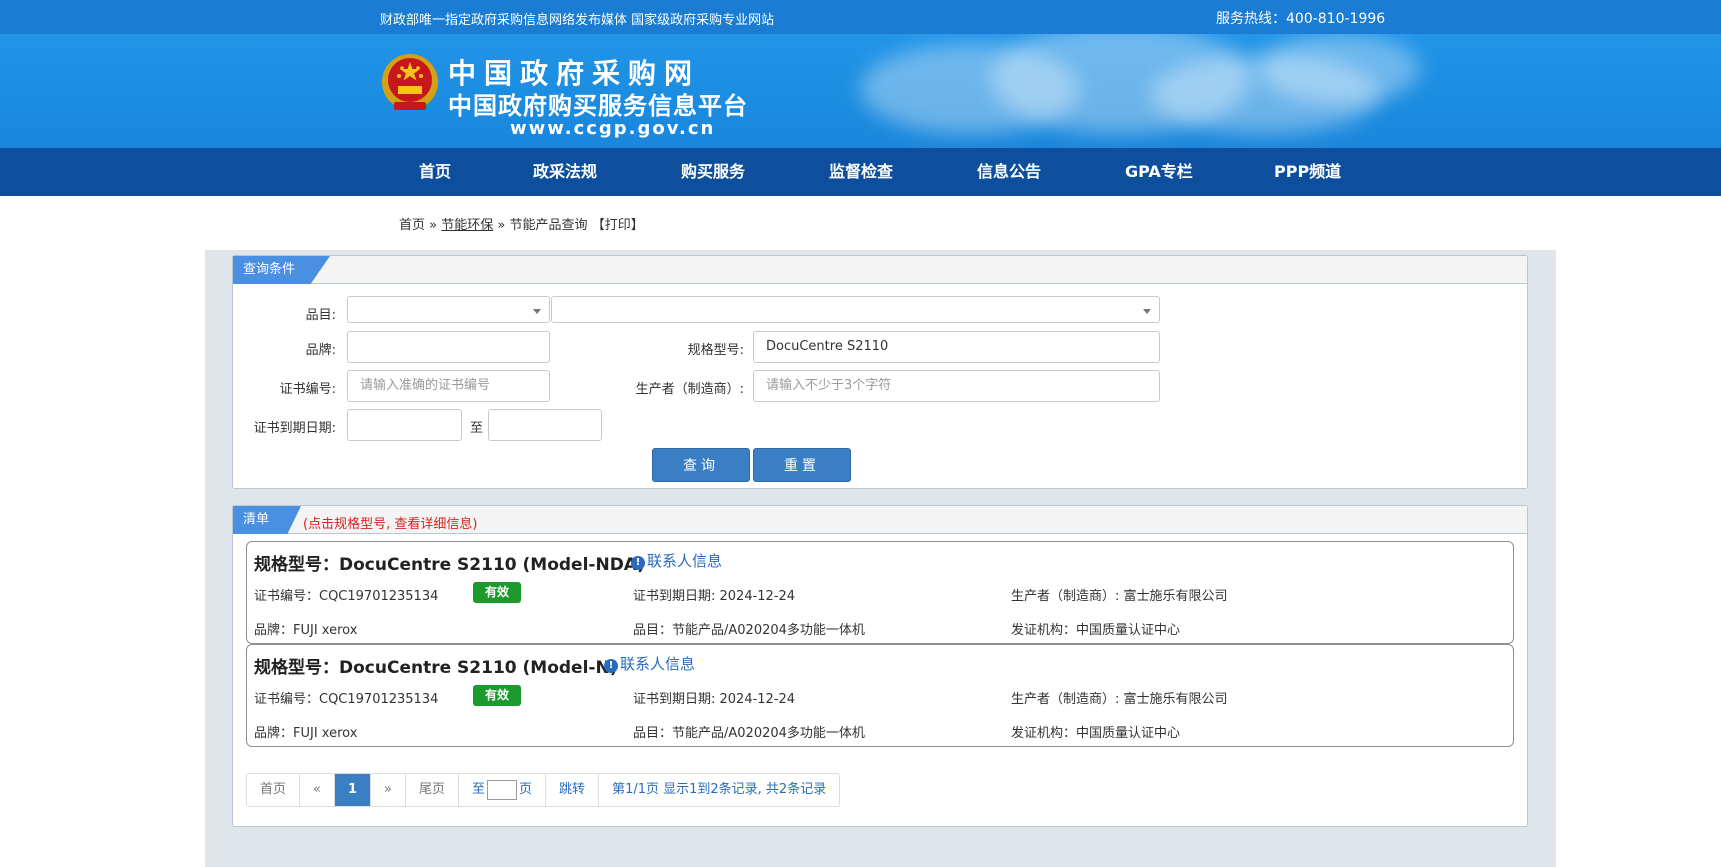  I want to click on list-hint: (点击规格型号, 查看详细信息), so click(390, 524).